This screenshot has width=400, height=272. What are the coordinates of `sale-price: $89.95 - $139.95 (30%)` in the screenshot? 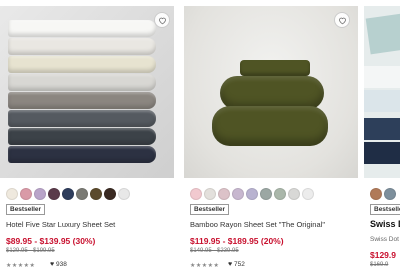 It's located at (51, 241).